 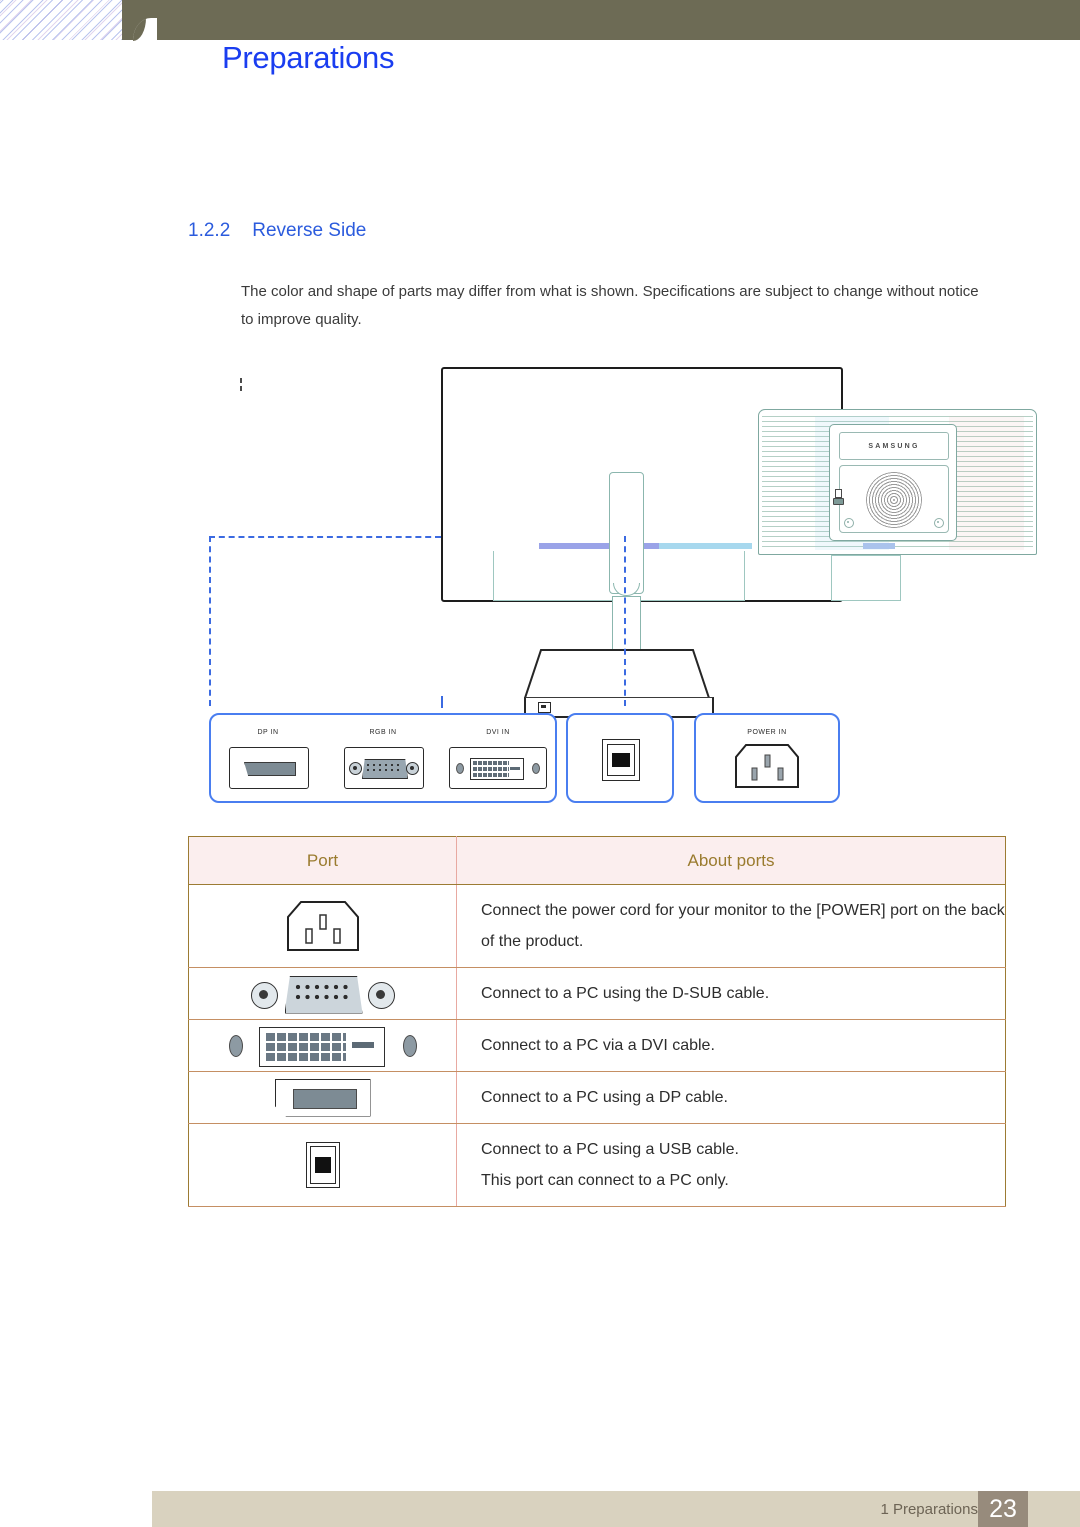 I want to click on table-cell-line: Connect to a PC using a USB cable., so click(x=610, y=1149).